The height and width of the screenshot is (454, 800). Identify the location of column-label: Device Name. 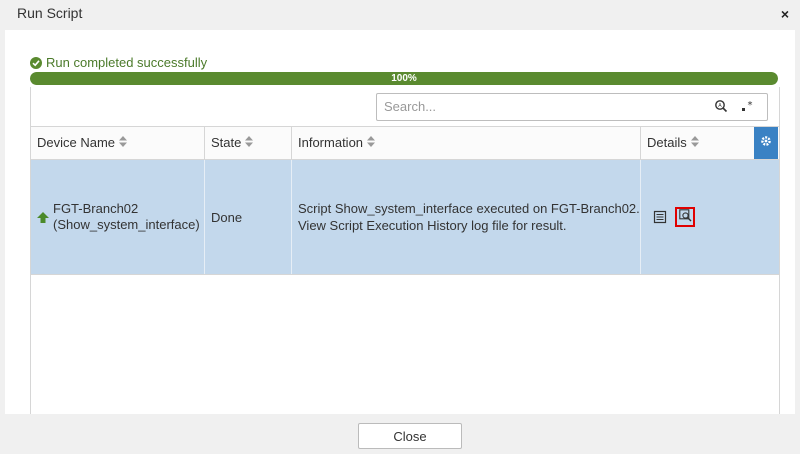
(76, 142).